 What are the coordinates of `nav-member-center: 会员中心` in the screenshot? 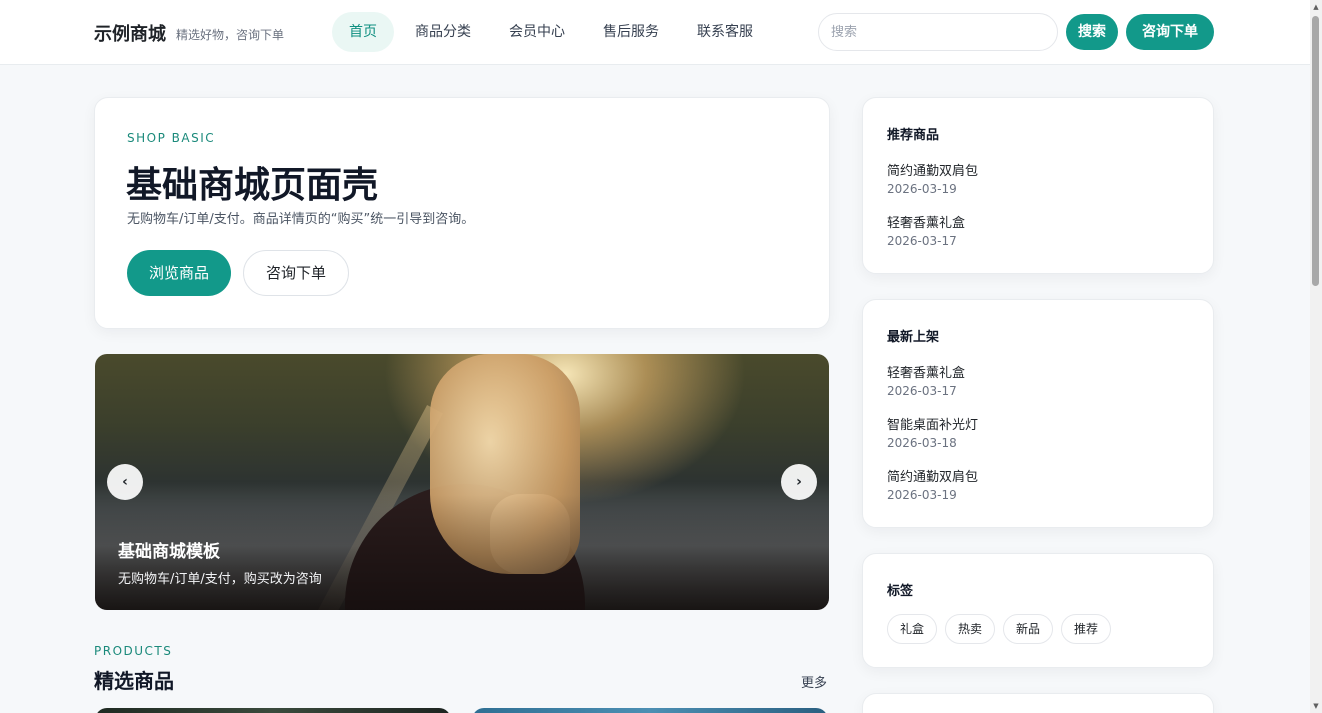 It's located at (537, 32).